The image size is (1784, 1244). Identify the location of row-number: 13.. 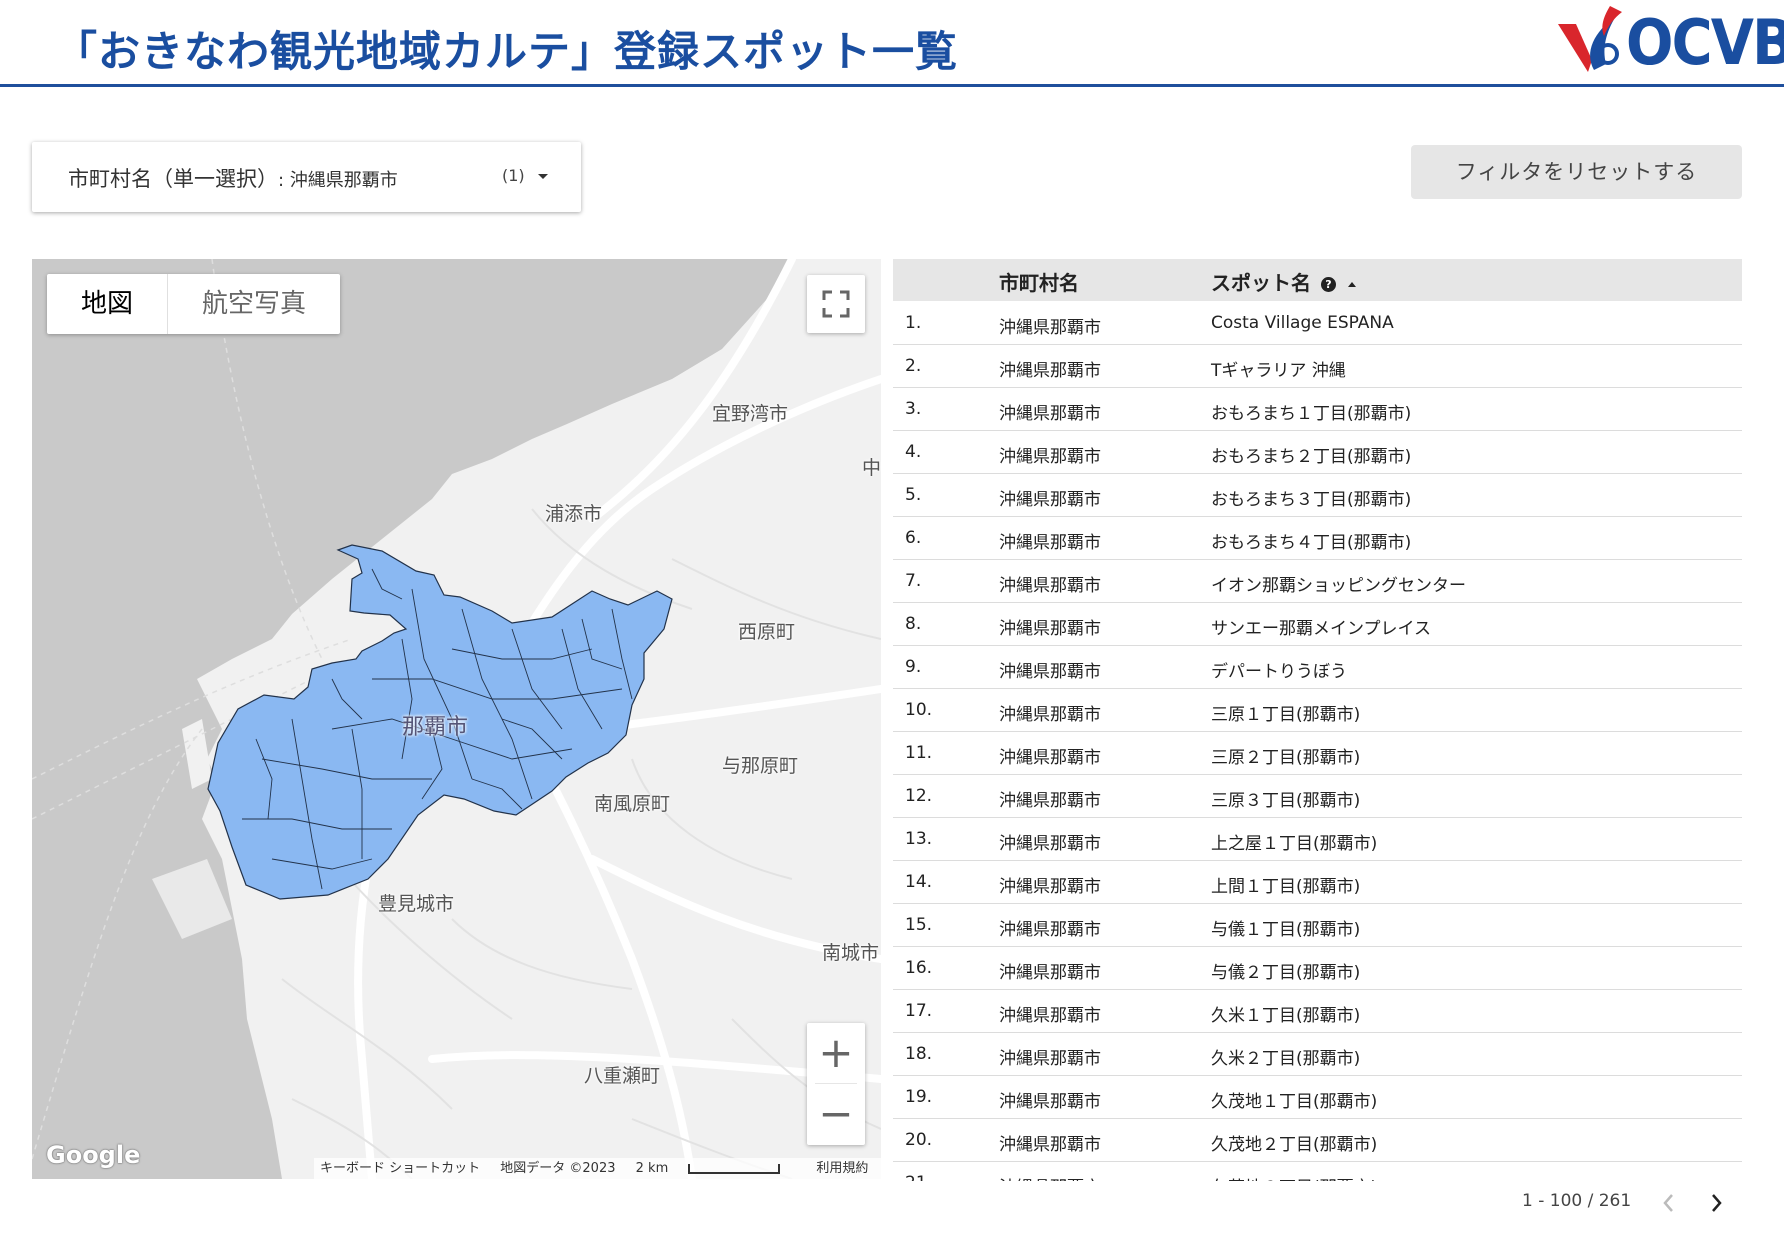
(919, 839).